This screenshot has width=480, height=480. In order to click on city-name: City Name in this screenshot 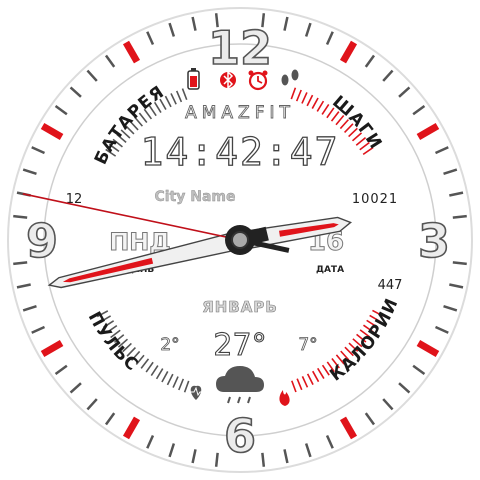, I will do `click(194, 197)`.